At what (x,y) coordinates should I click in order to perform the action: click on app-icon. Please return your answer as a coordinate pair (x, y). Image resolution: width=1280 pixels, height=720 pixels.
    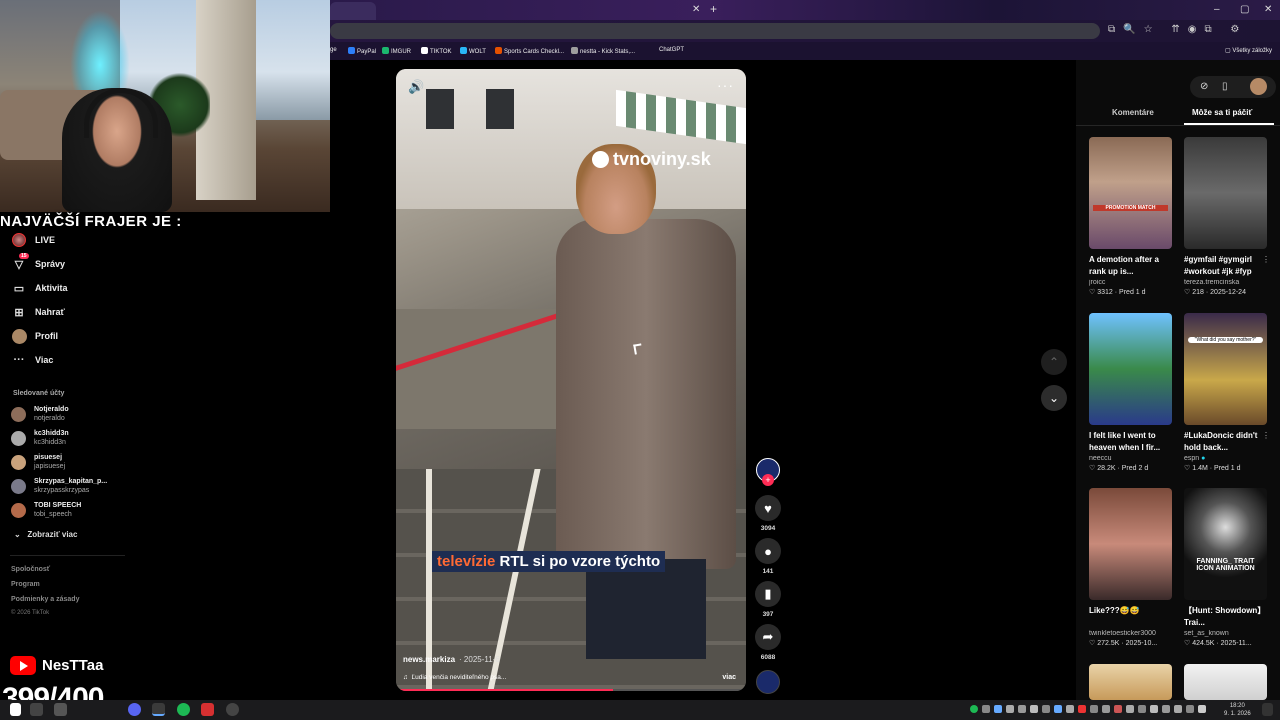
    Looking at the image, I should click on (207, 709).